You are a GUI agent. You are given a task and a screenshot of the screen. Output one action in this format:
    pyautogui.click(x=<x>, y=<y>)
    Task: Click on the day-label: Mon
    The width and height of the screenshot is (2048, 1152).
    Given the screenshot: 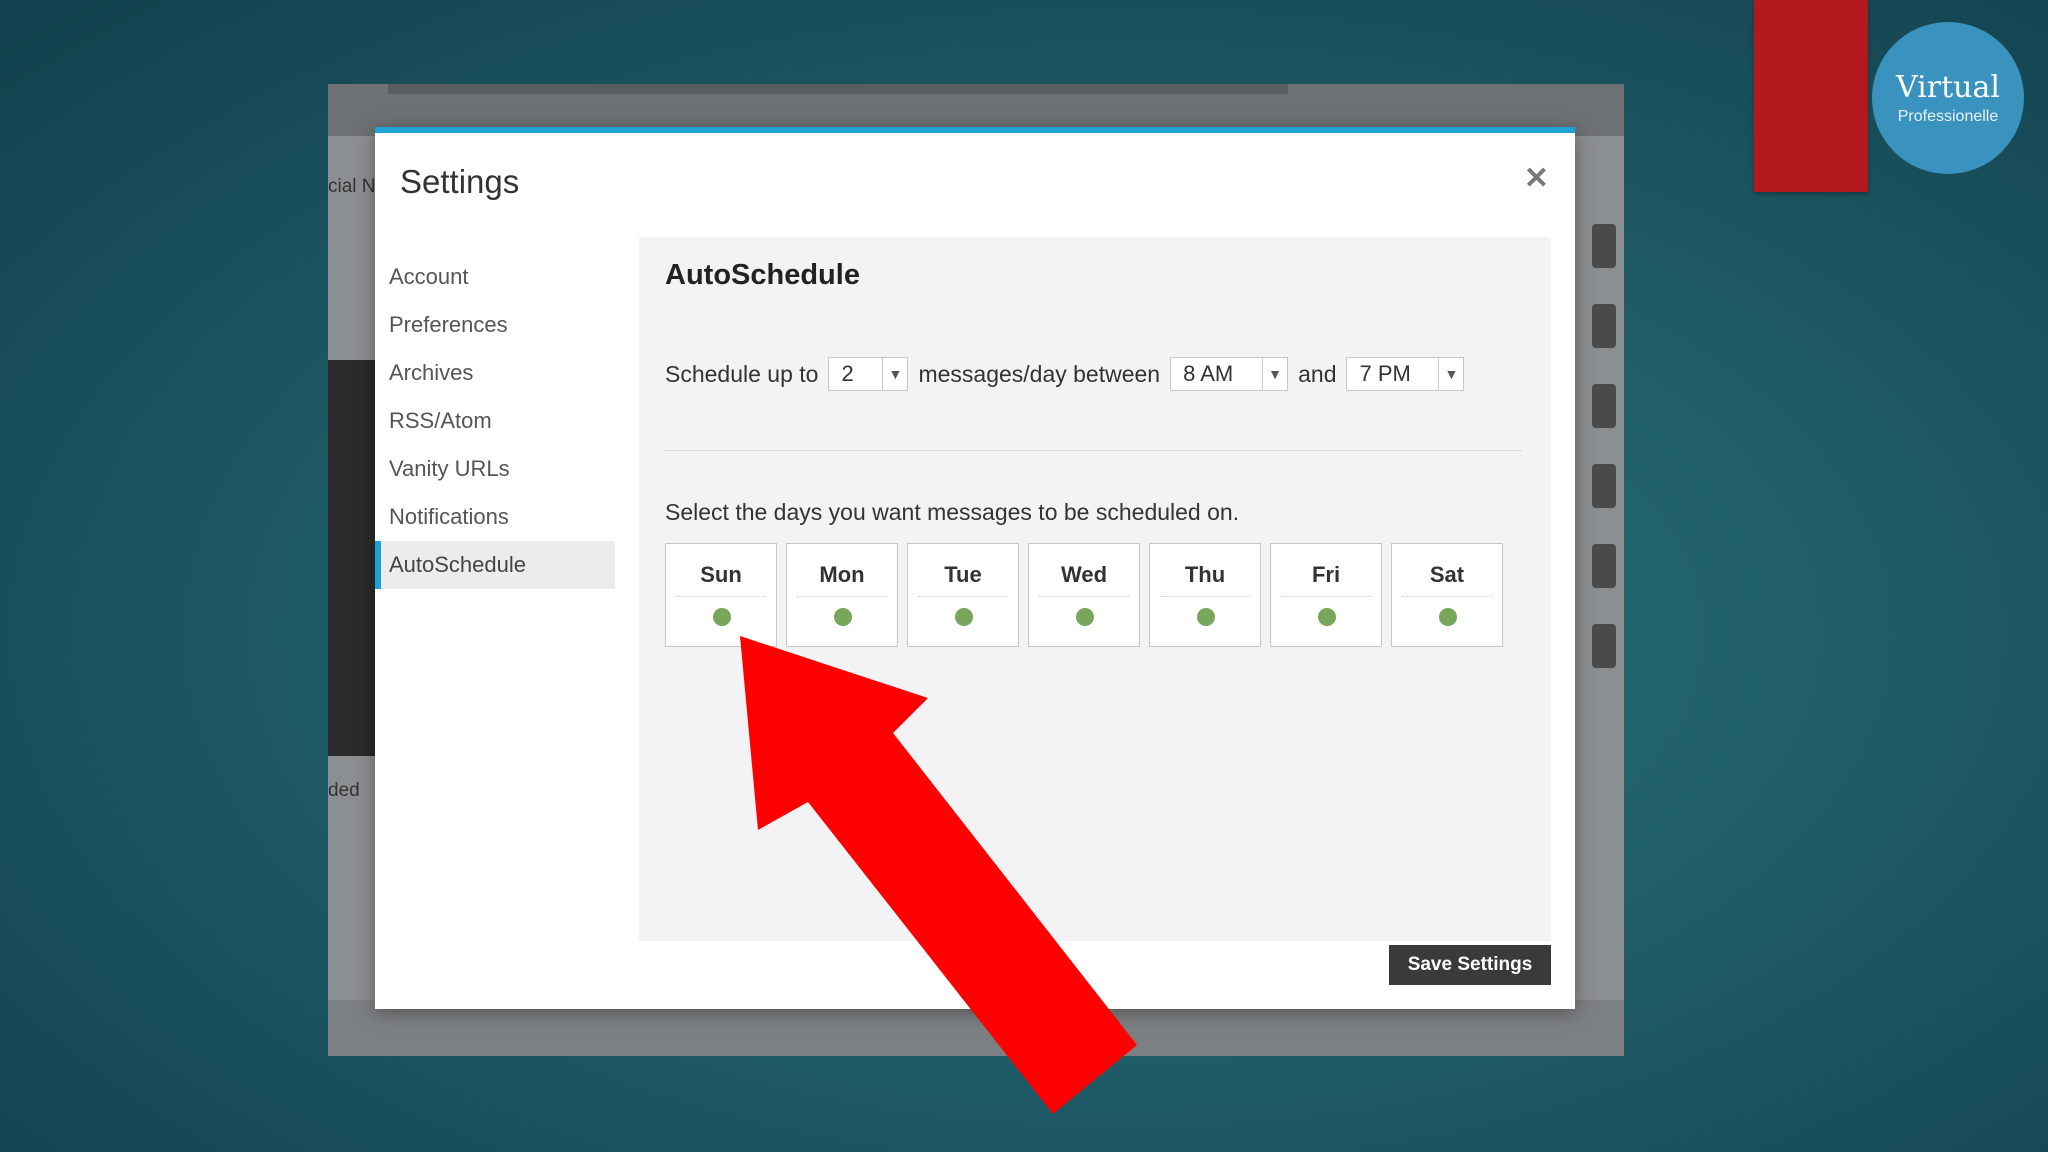 What is the action you would take?
    pyautogui.click(x=842, y=574)
    